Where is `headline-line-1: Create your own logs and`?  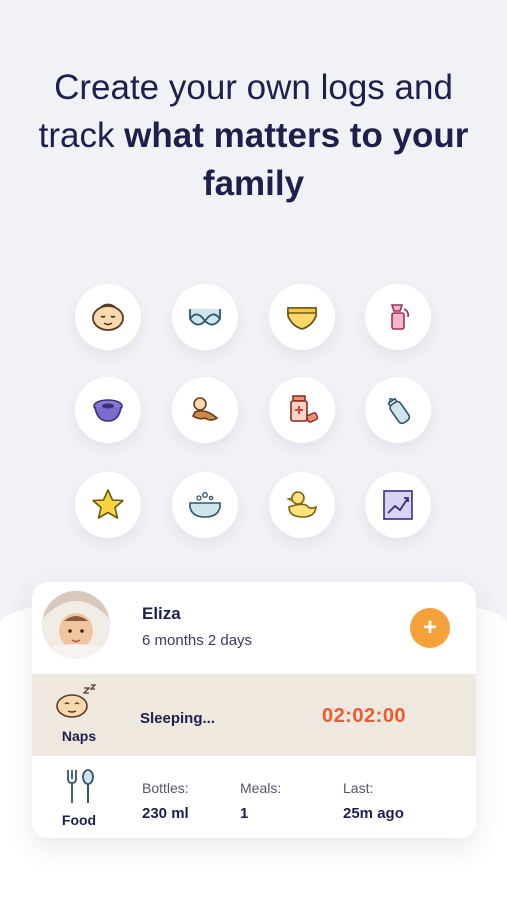
headline-line-1: Create your own logs and is located at coordinates (253, 87).